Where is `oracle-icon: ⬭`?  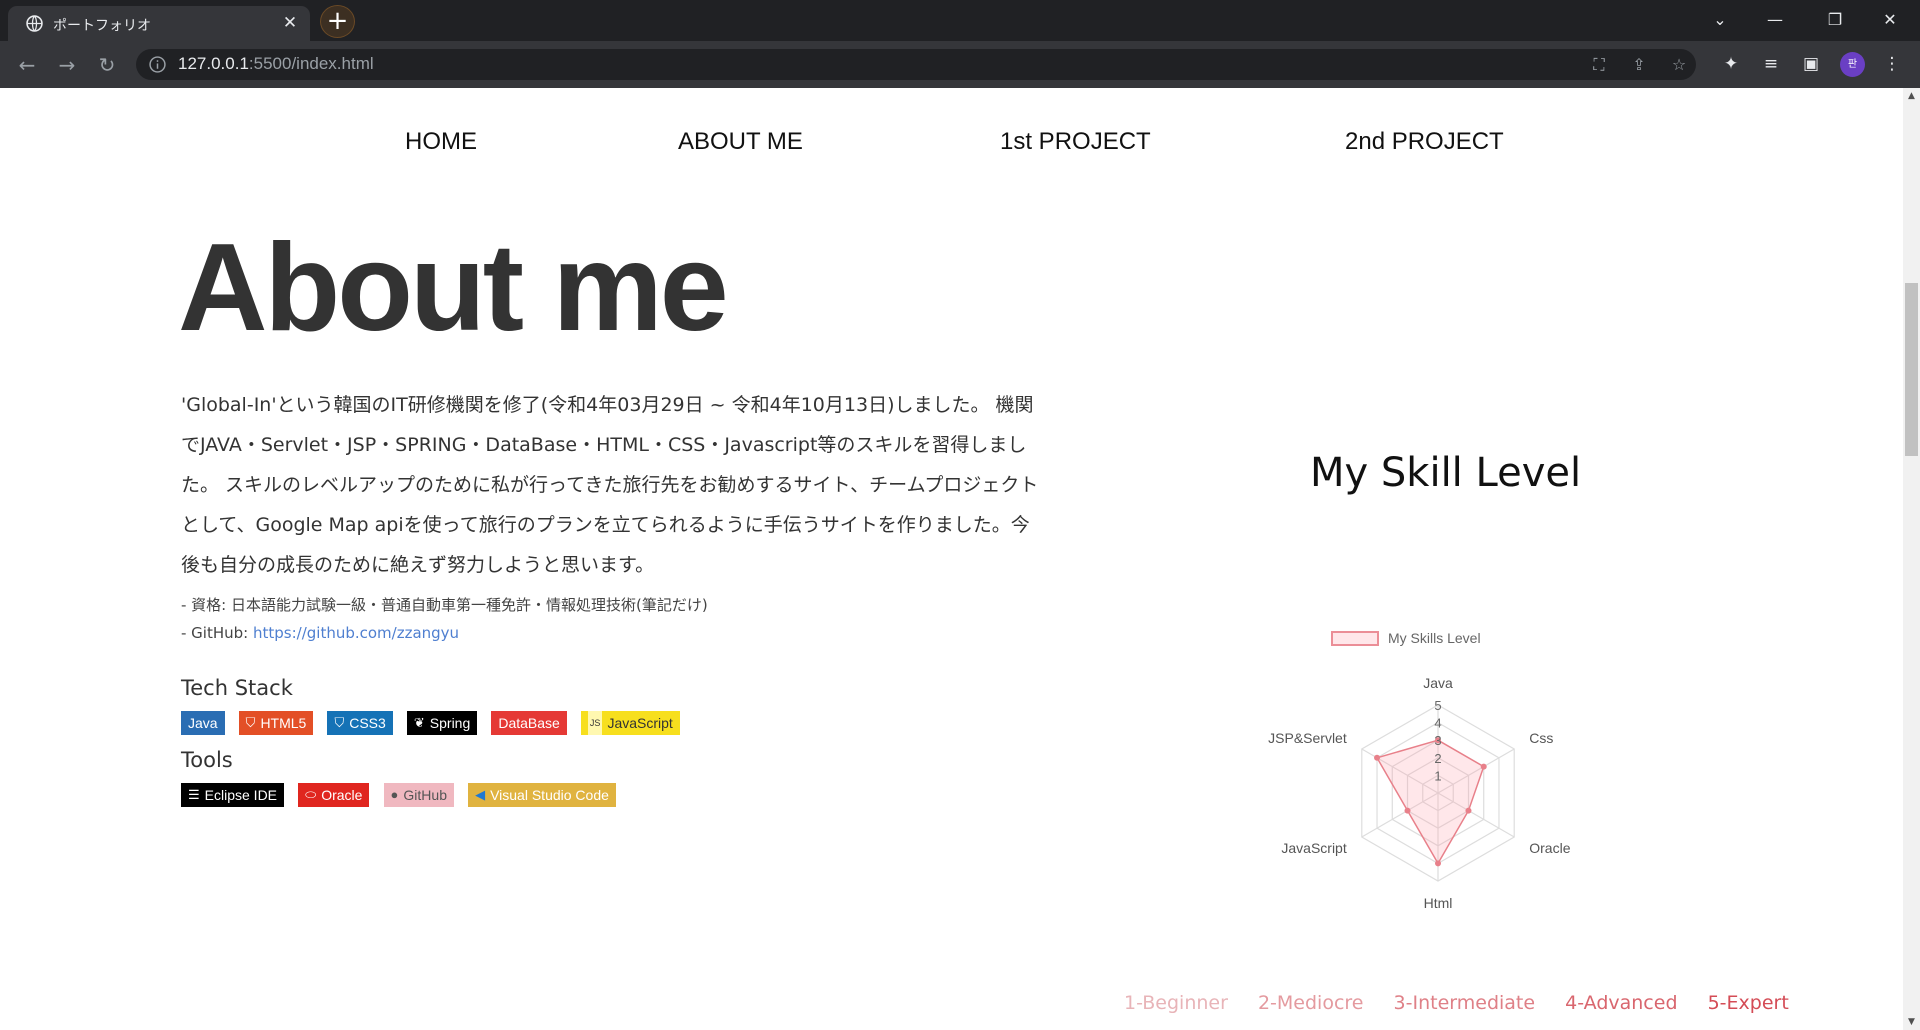
oracle-icon: ⬭ is located at coordinates (311, 794).